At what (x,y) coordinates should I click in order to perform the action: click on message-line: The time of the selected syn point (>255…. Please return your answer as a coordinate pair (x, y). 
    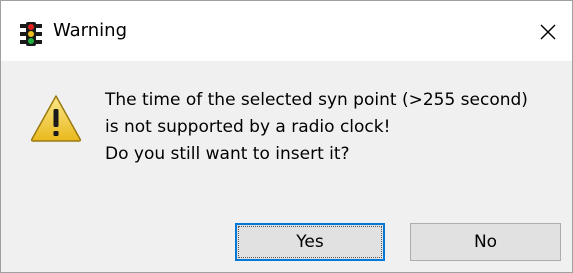
    Looking at the image, I should click on (316, 100).